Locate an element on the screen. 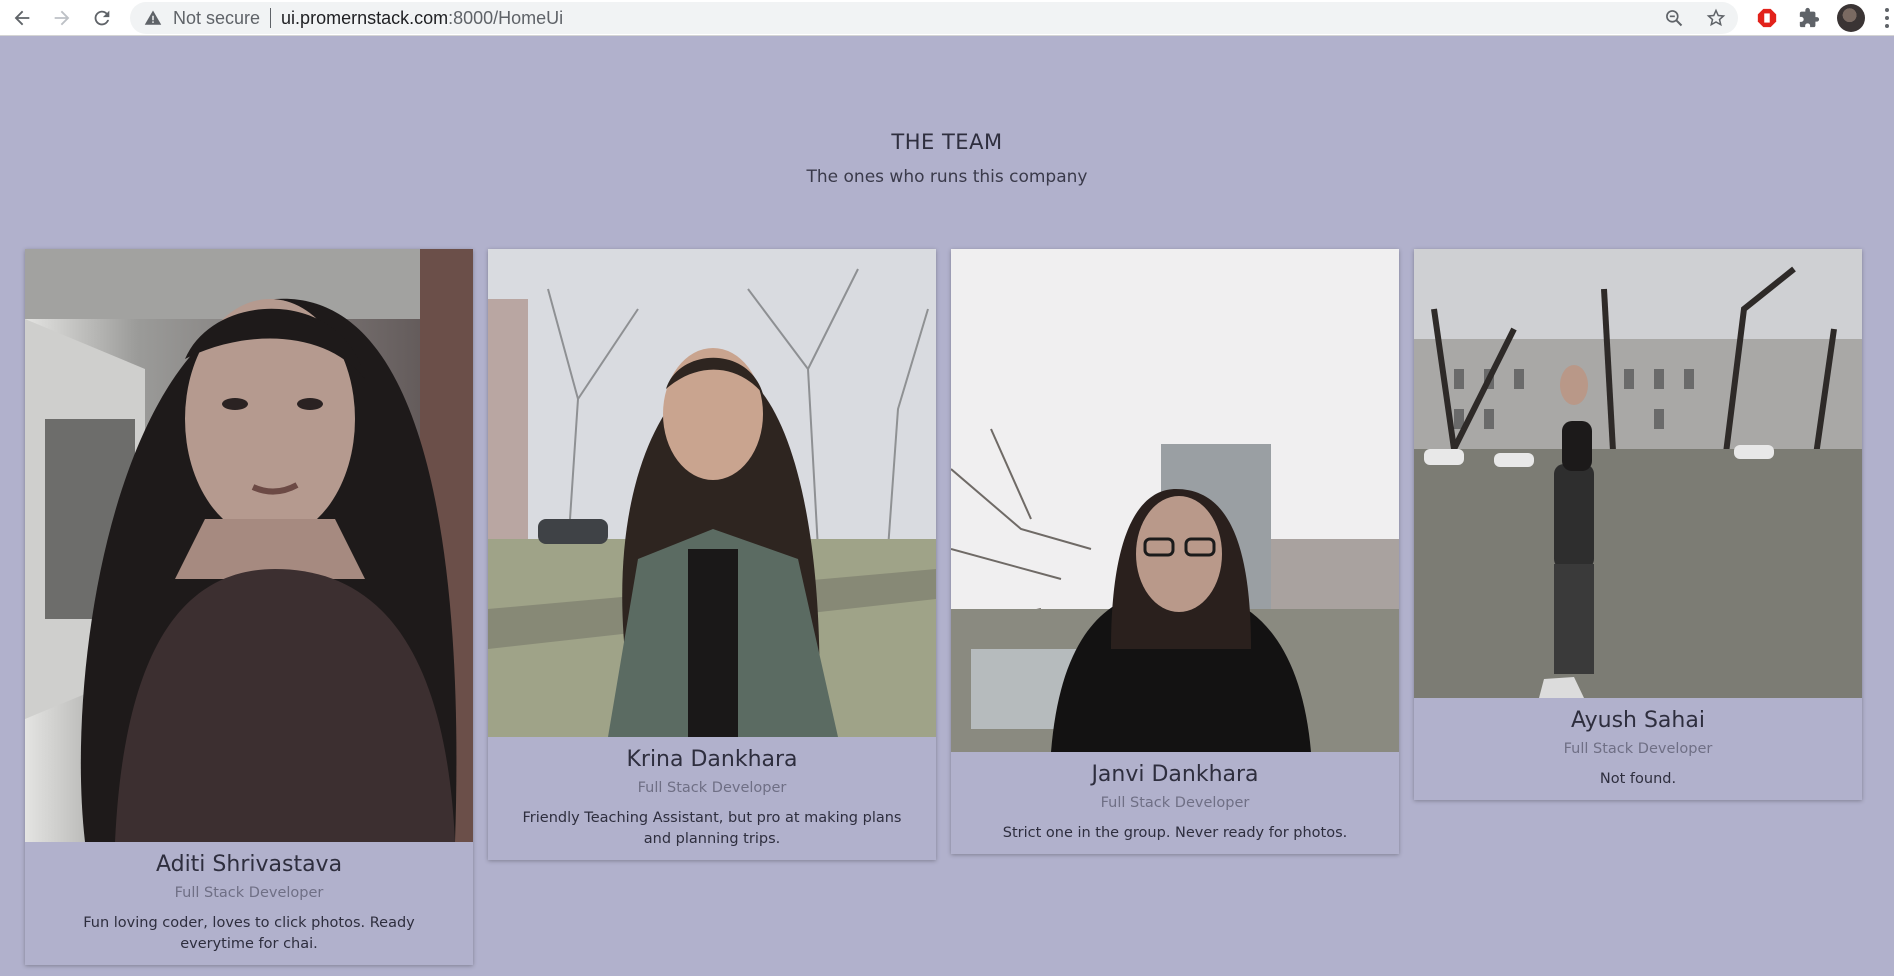  reload-icon is located at coordinates (102, 18).